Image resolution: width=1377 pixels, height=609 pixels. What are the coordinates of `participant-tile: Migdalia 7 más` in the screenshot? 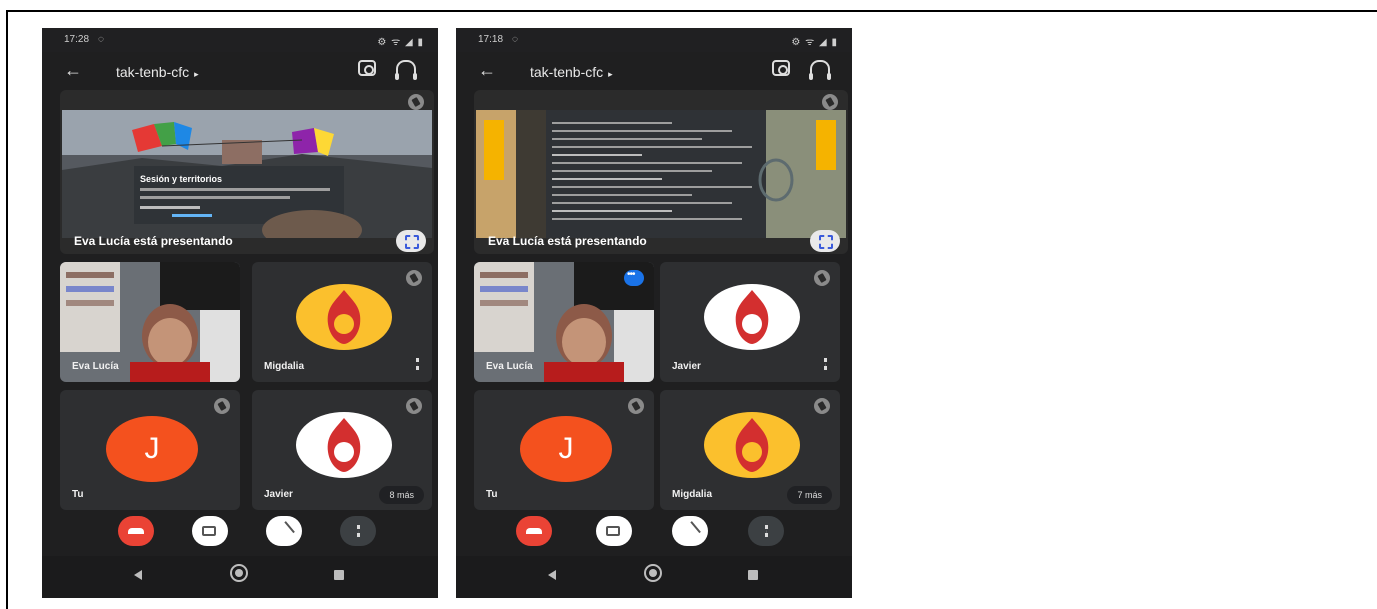 It's located at (750, 450).